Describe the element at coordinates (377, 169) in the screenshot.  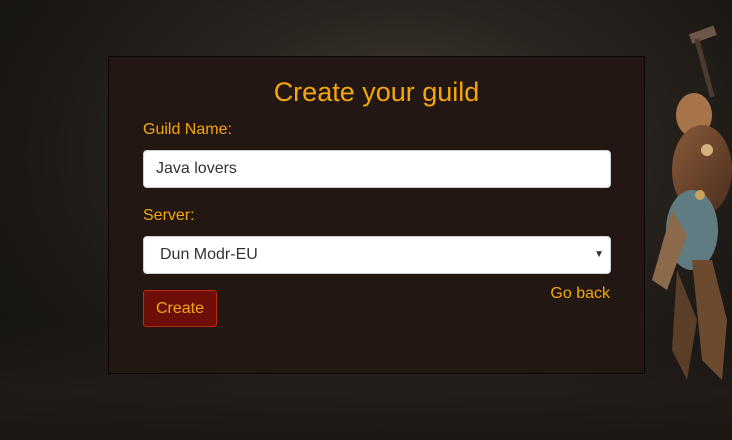
I see `guild-name-input` at that location.